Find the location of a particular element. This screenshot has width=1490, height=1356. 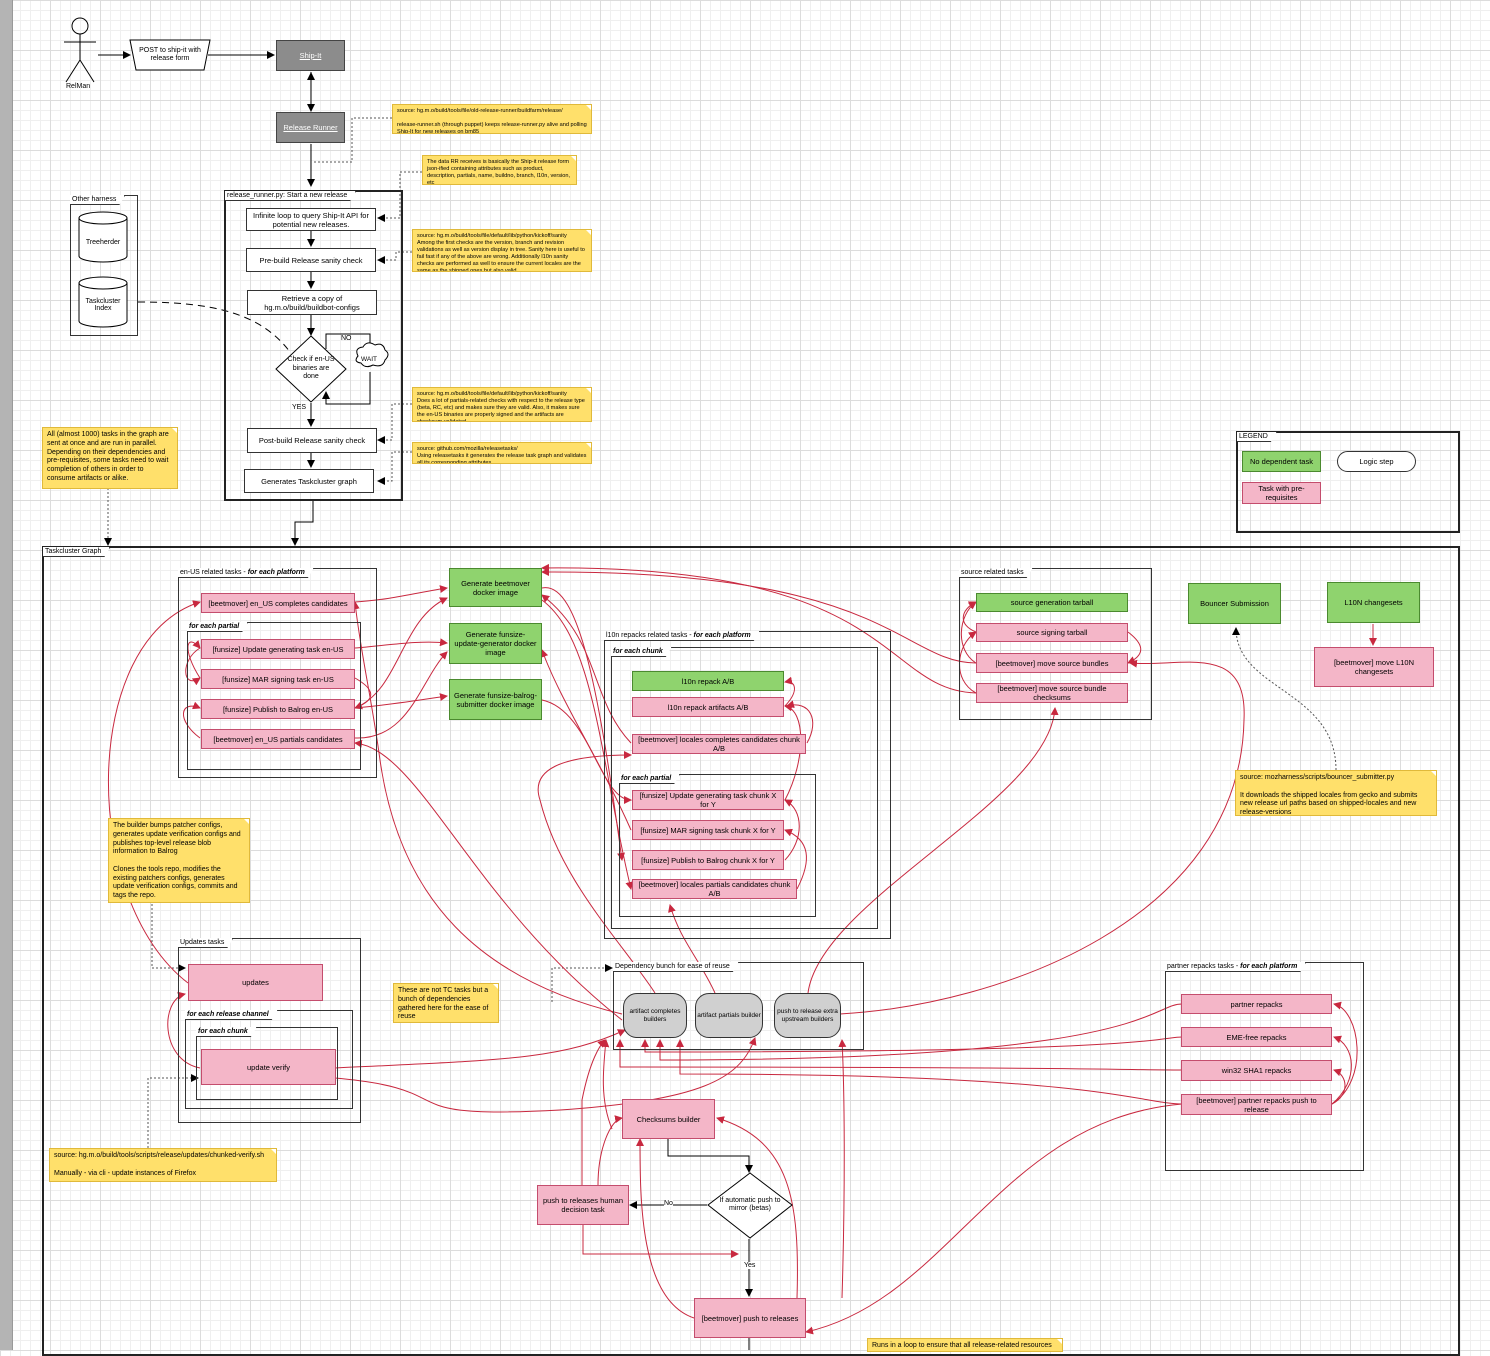

legend-logic-step: Logic step is located at coordinates (1376, 461).